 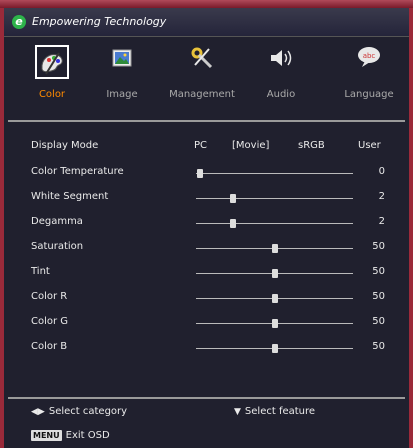 I want to click on slider-label: Color B, so click(x=49, y=346).